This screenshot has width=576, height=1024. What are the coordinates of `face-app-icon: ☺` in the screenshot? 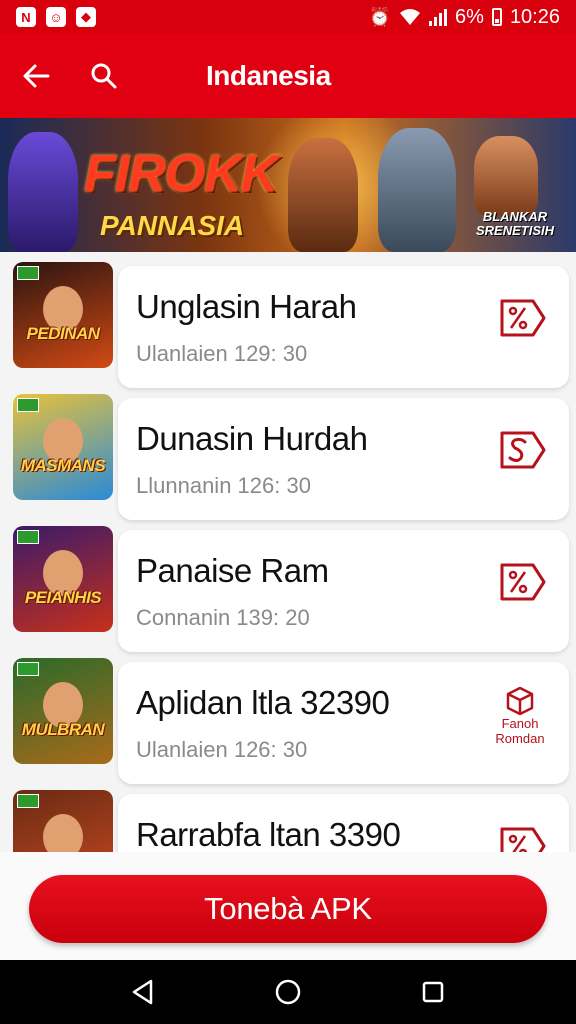 It's located at (56, 17).